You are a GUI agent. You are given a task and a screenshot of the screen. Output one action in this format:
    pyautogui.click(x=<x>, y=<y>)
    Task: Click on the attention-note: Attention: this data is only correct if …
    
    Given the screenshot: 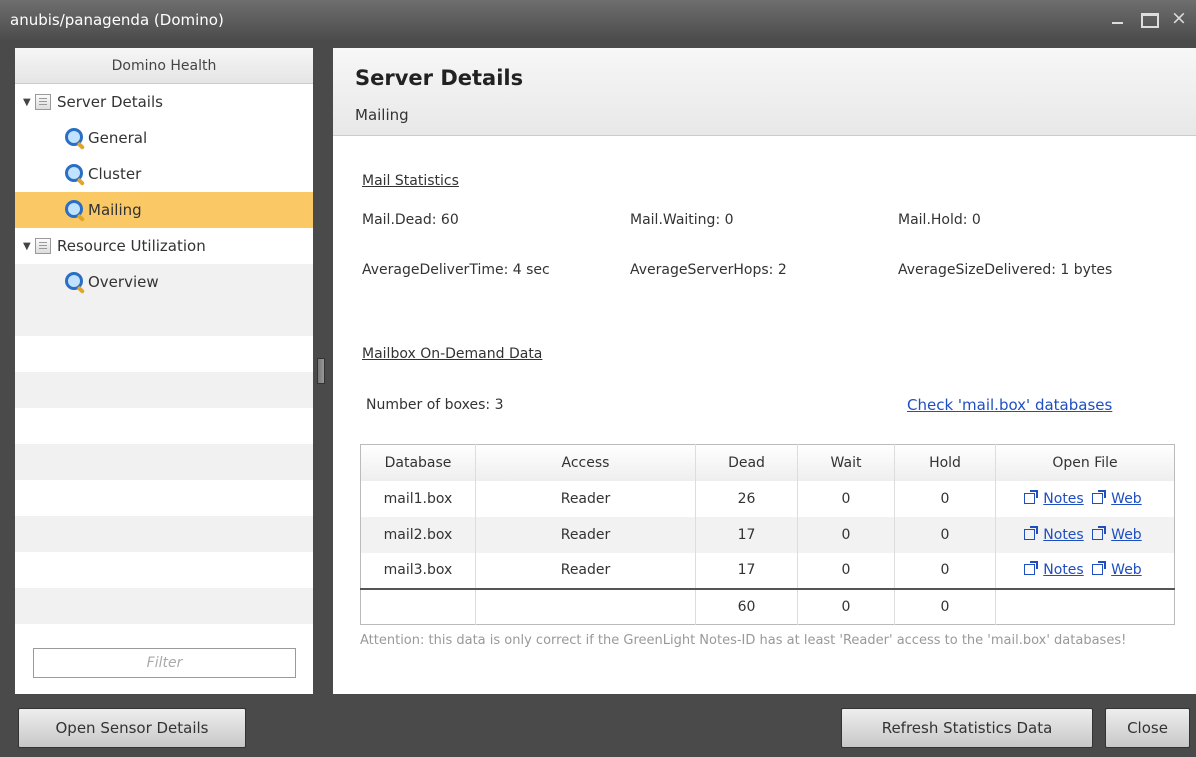 What is the action you would take?
    pyautogui.click(x=743, y=640)
    